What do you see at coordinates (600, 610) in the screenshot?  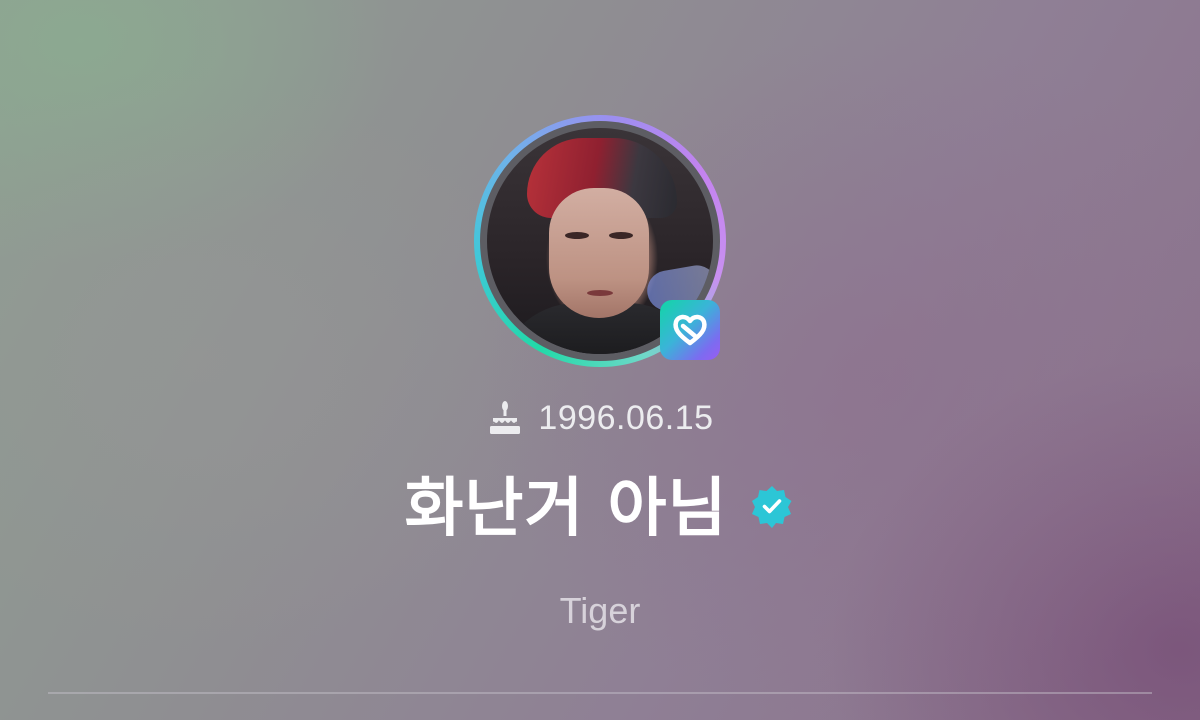 I see `nickname: Tiger` at bounding box center [600, 610].